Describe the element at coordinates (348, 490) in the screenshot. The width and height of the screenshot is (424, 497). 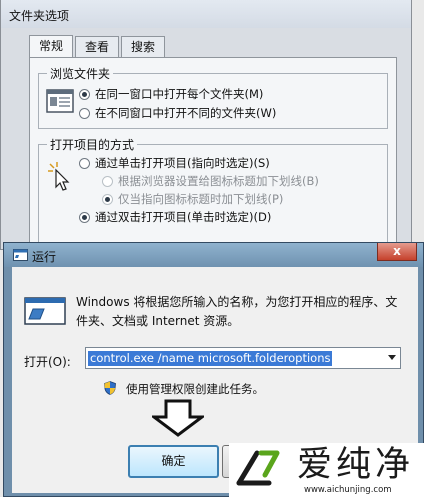
I see `watermark-url: www.aichunjing.com` at that location.